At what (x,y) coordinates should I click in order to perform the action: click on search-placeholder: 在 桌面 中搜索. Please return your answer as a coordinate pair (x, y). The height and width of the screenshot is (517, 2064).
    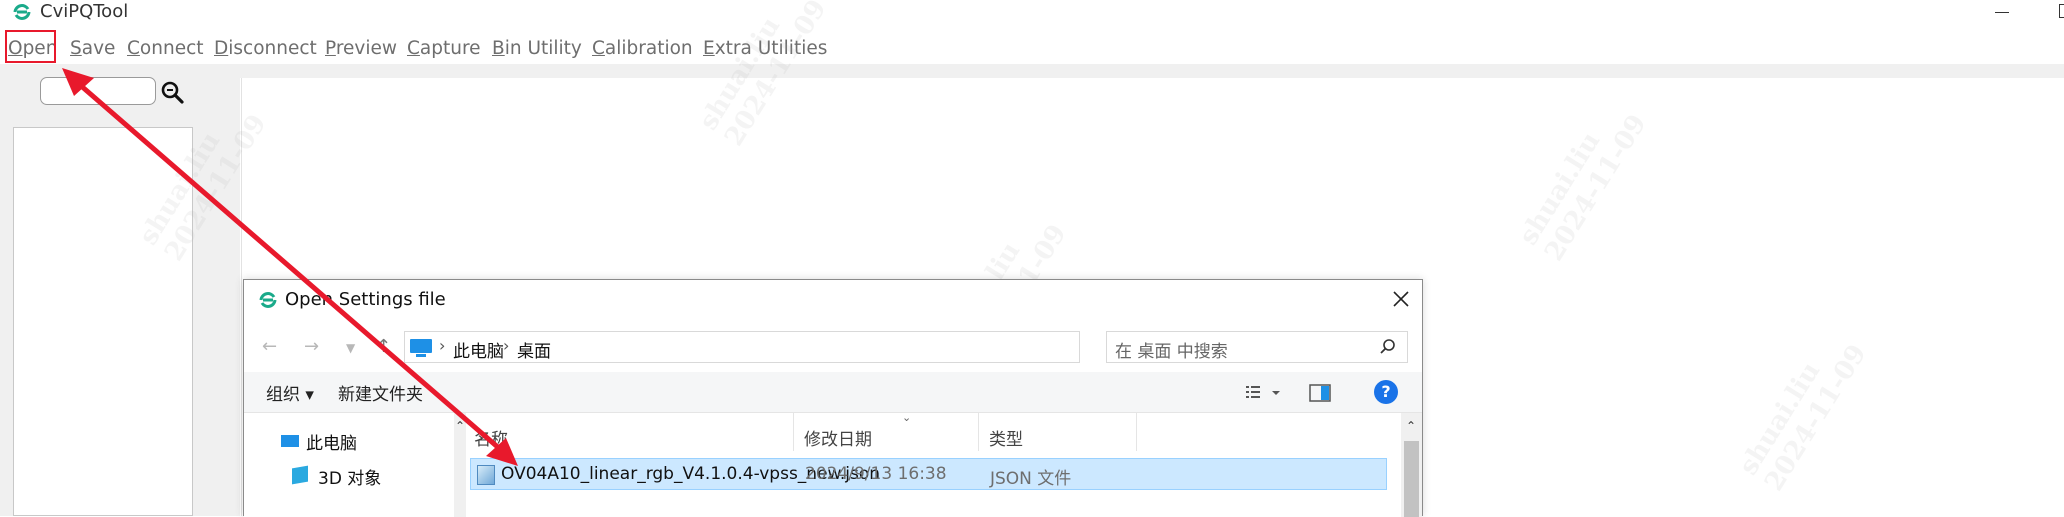
    Looking at the image, I should click on (1171, 352).